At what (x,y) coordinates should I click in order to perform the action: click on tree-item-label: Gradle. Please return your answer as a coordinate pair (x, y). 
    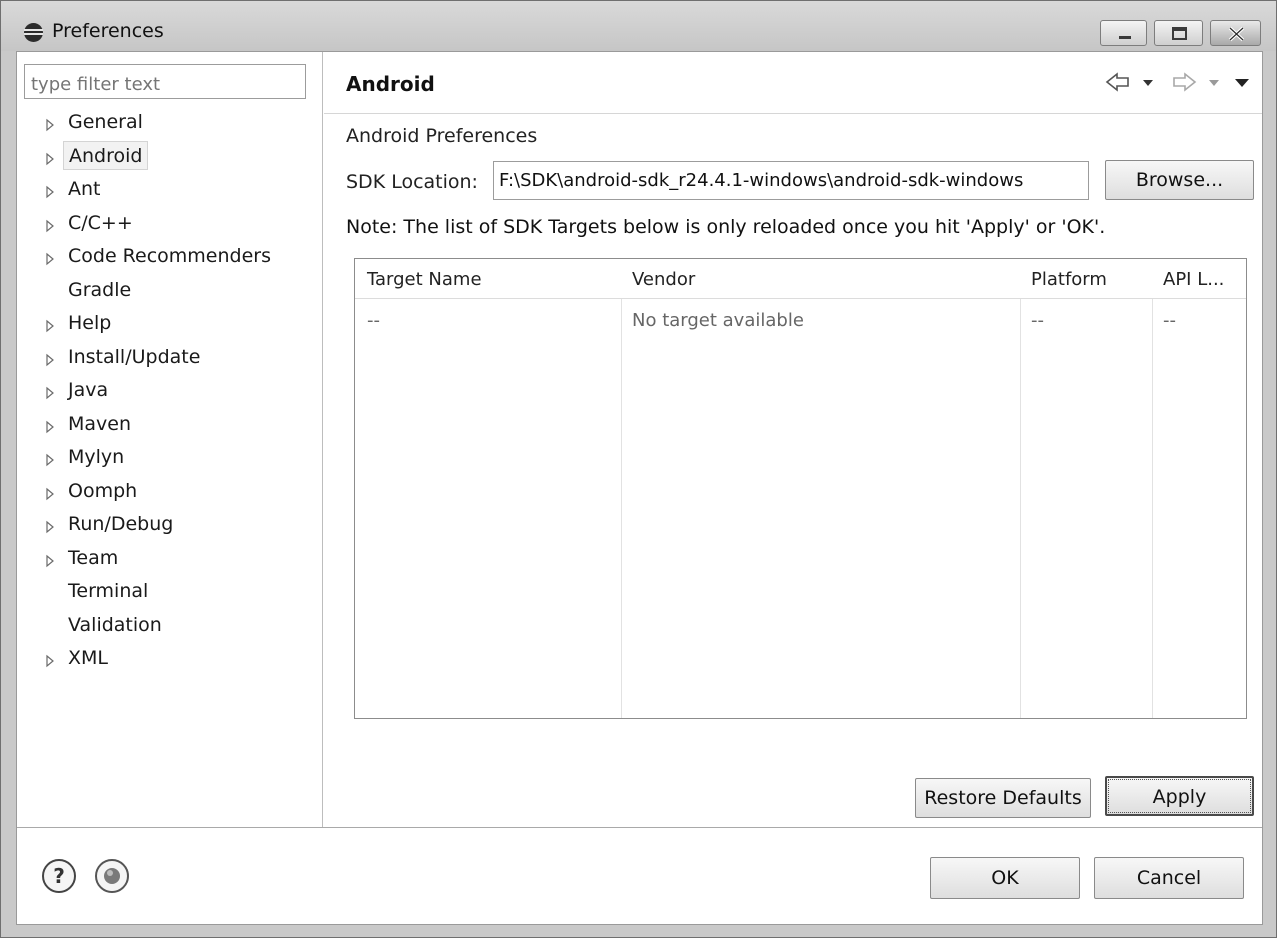
    Looking at the image, I should click on (100, 289).